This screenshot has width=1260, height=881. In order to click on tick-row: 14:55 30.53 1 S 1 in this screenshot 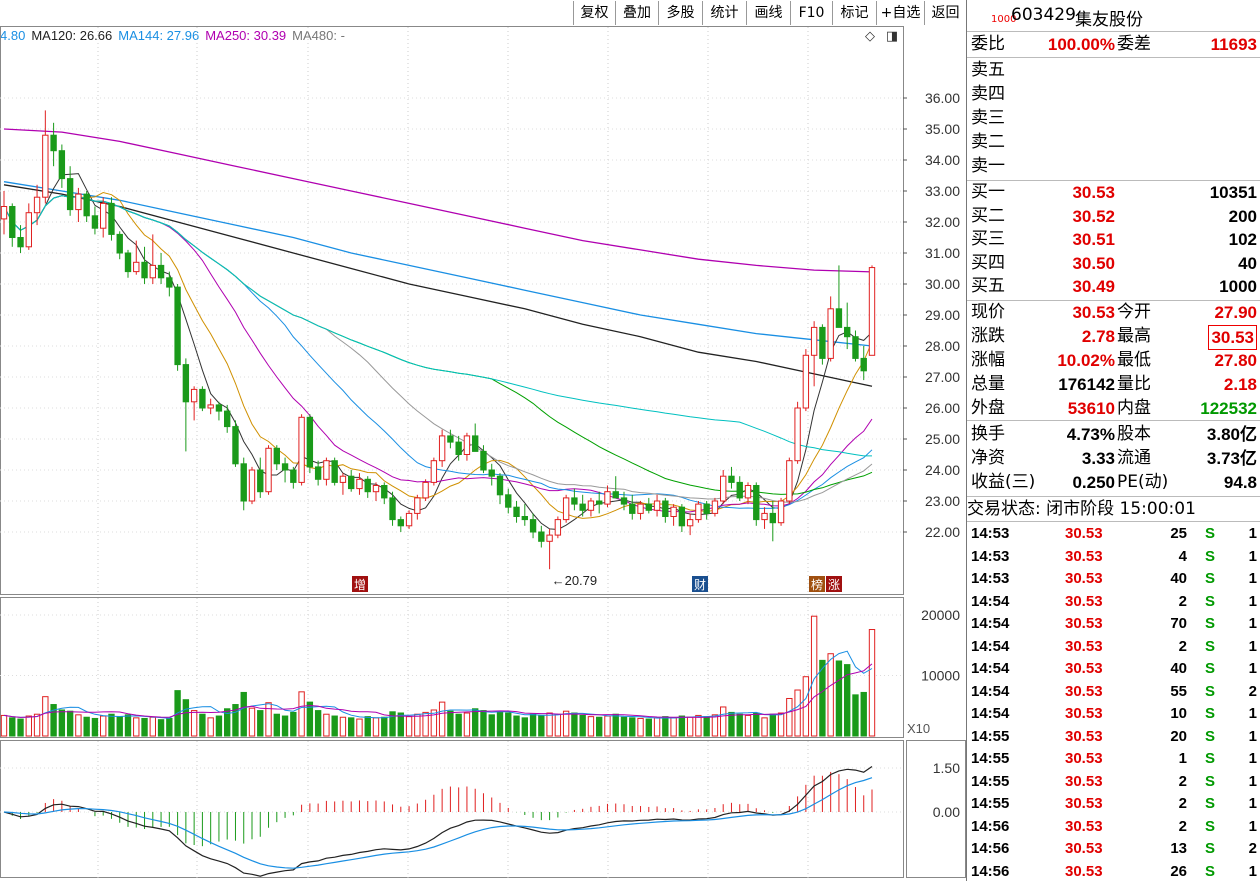, I will do `click(1113, 759)`.